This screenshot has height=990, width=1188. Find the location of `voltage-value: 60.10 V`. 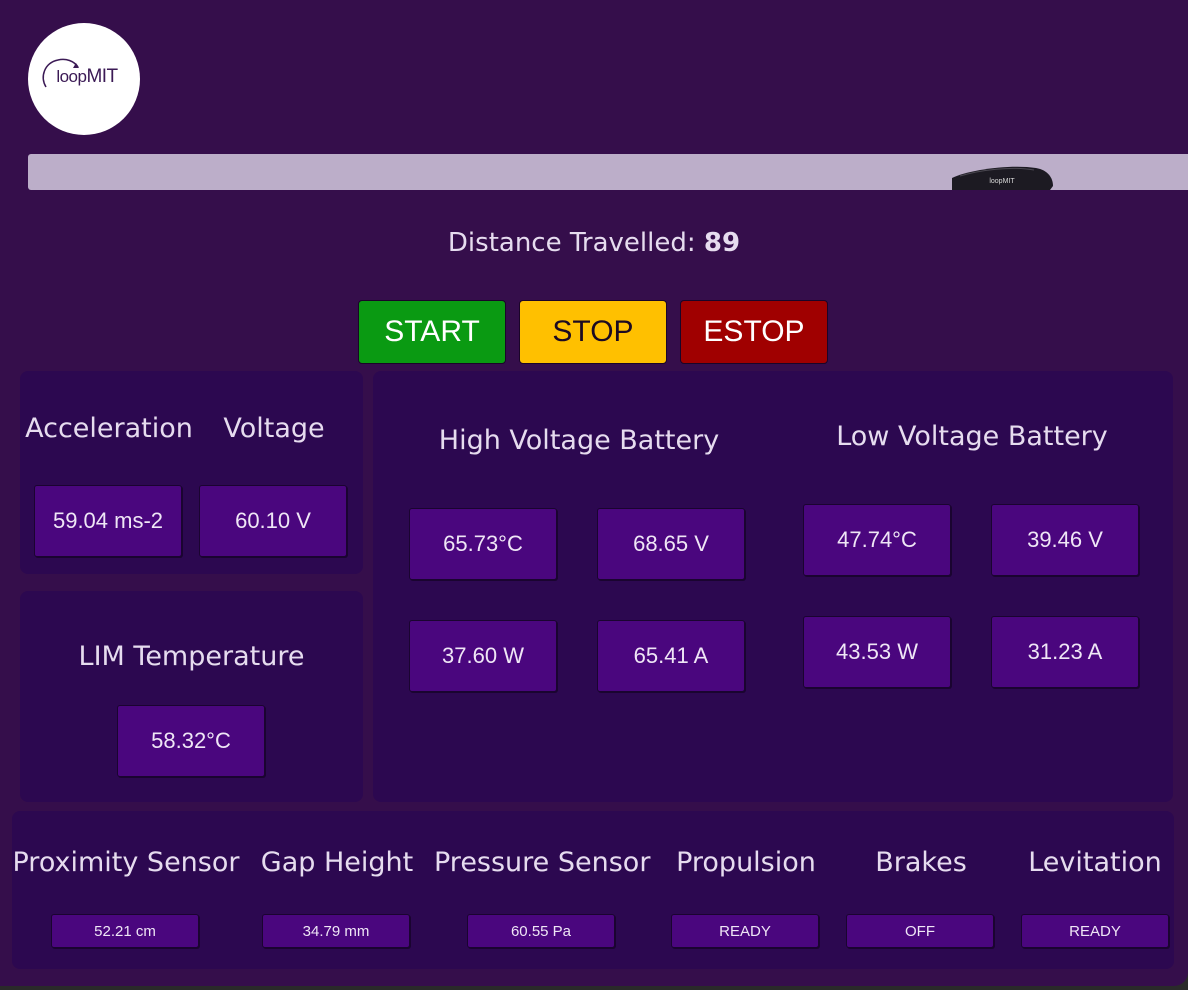

voltage-value: 60.10 V is located at coordinates (273, 521).